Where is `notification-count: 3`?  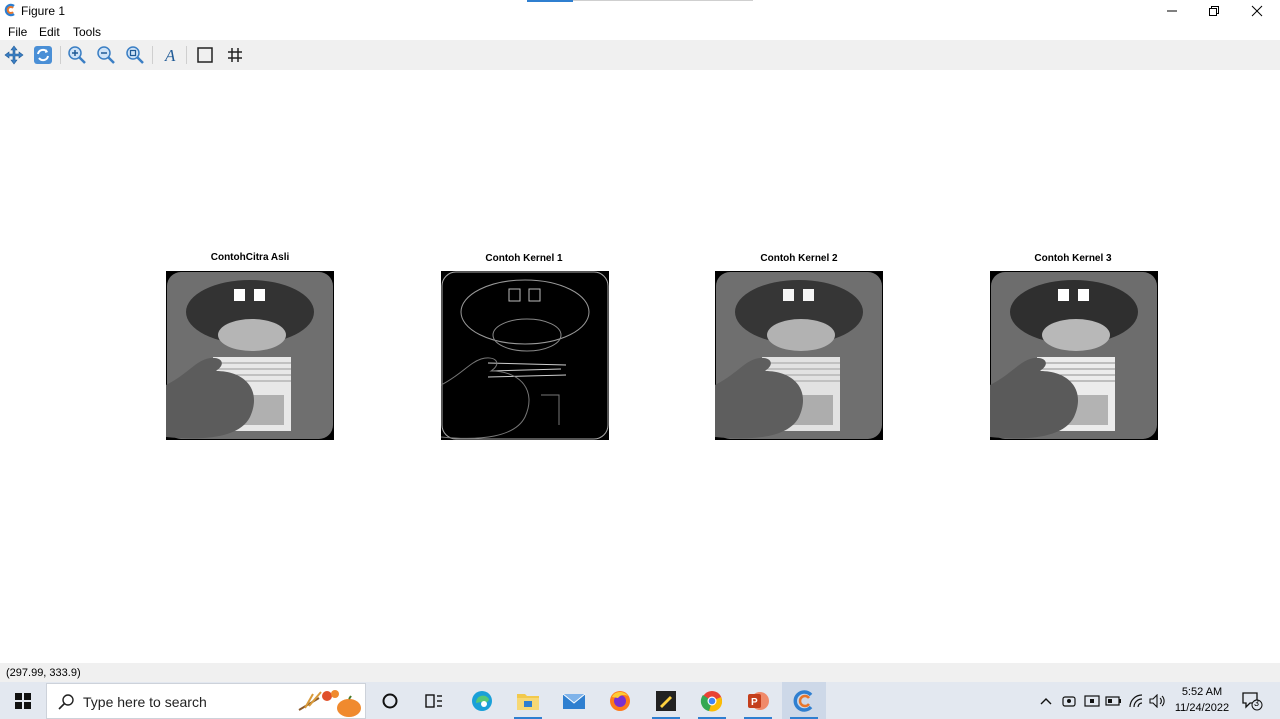 notification-count: 3 is located at coordinates (1257, 703).